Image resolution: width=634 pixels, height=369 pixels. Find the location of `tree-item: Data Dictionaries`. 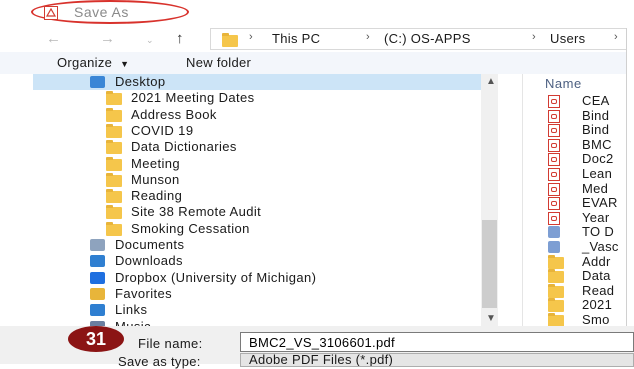

tree-item: Data Dictionaries is located at coordinates (257, 147).